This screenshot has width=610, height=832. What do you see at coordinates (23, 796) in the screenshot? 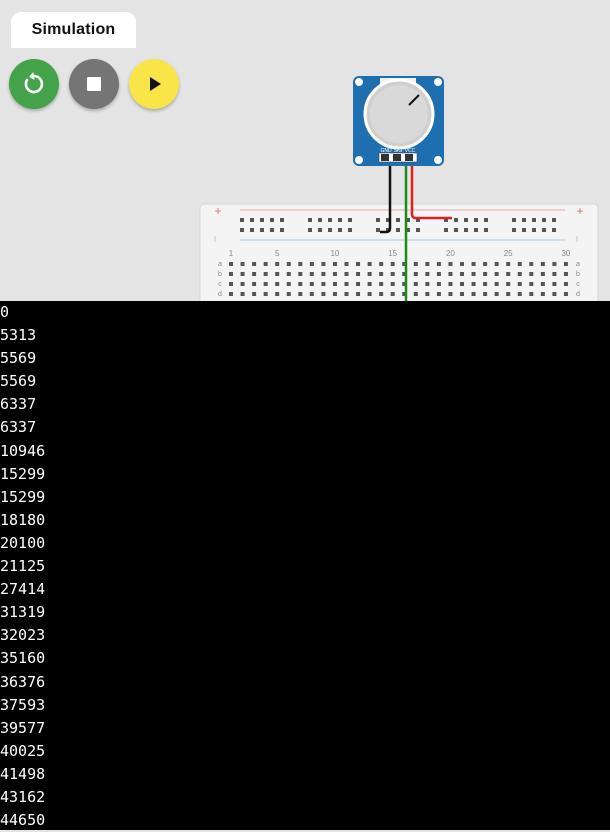
I see `serial-line: 43162` at bounding box center [23, 796].